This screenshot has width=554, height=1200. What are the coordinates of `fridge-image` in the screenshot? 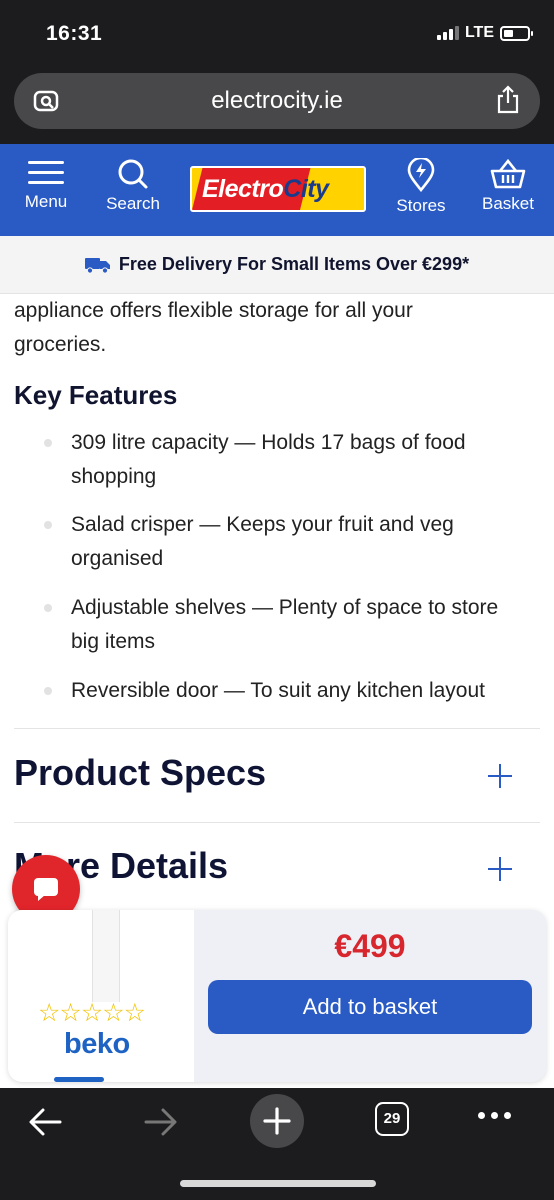 It's located at (106, 956).